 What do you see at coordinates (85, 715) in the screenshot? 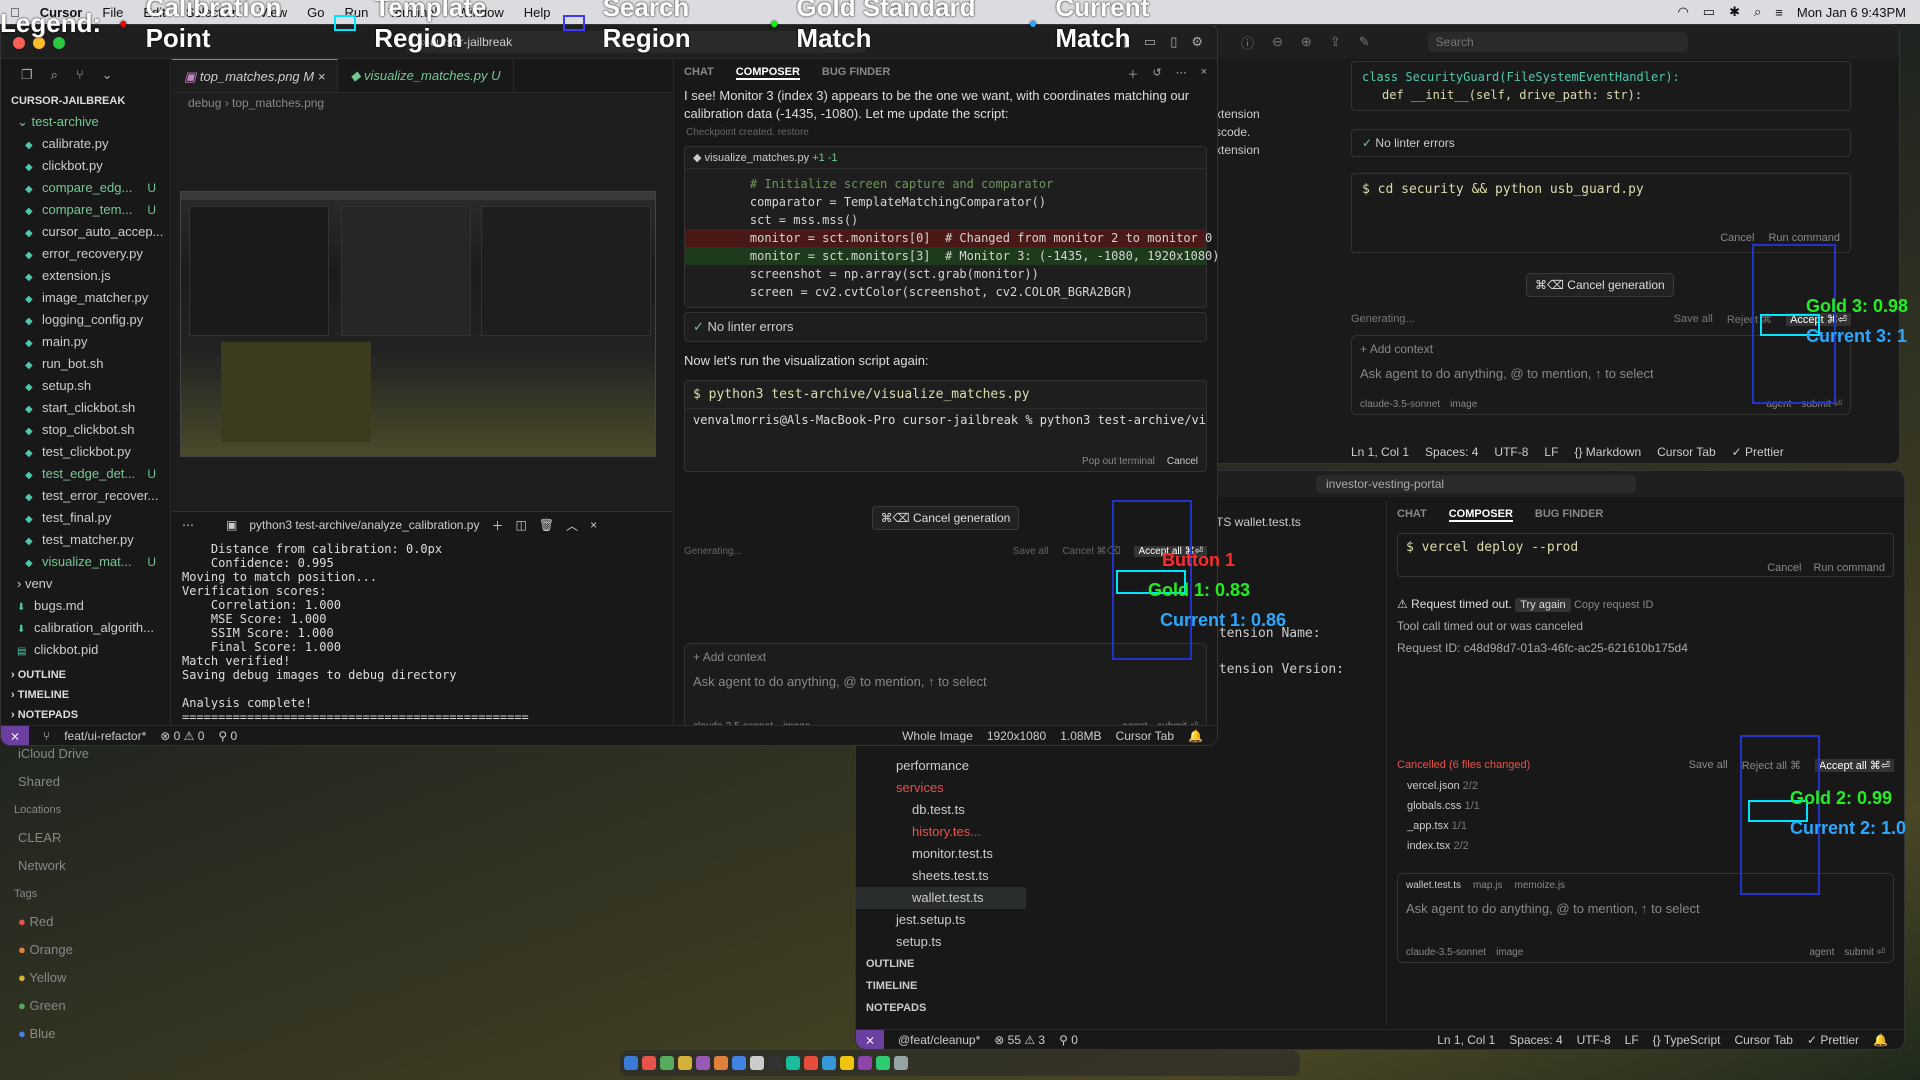
I see `section-notepads: › NOTEPADS` at bounding box center [85, 715].